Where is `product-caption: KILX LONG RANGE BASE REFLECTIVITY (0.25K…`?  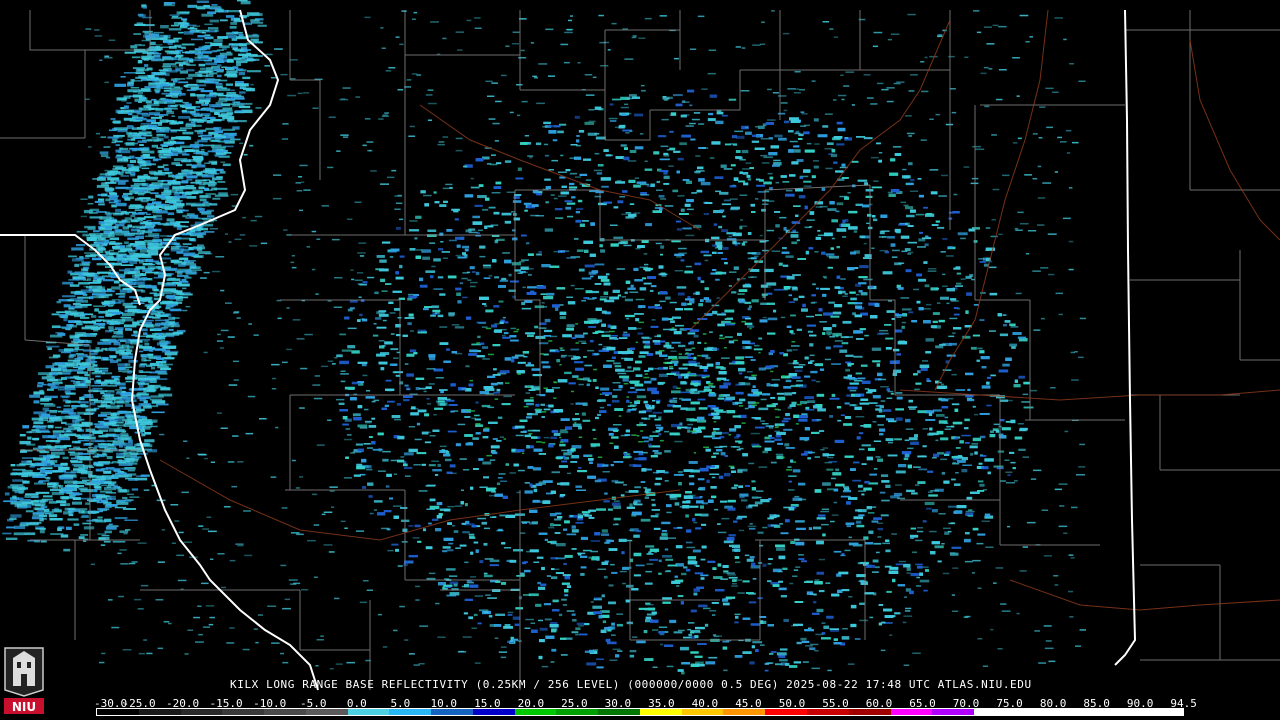 product-caption: KILX LONG RANGE BASE REFLECTIVITY (0.25K… is located at coordinates (631, 684).